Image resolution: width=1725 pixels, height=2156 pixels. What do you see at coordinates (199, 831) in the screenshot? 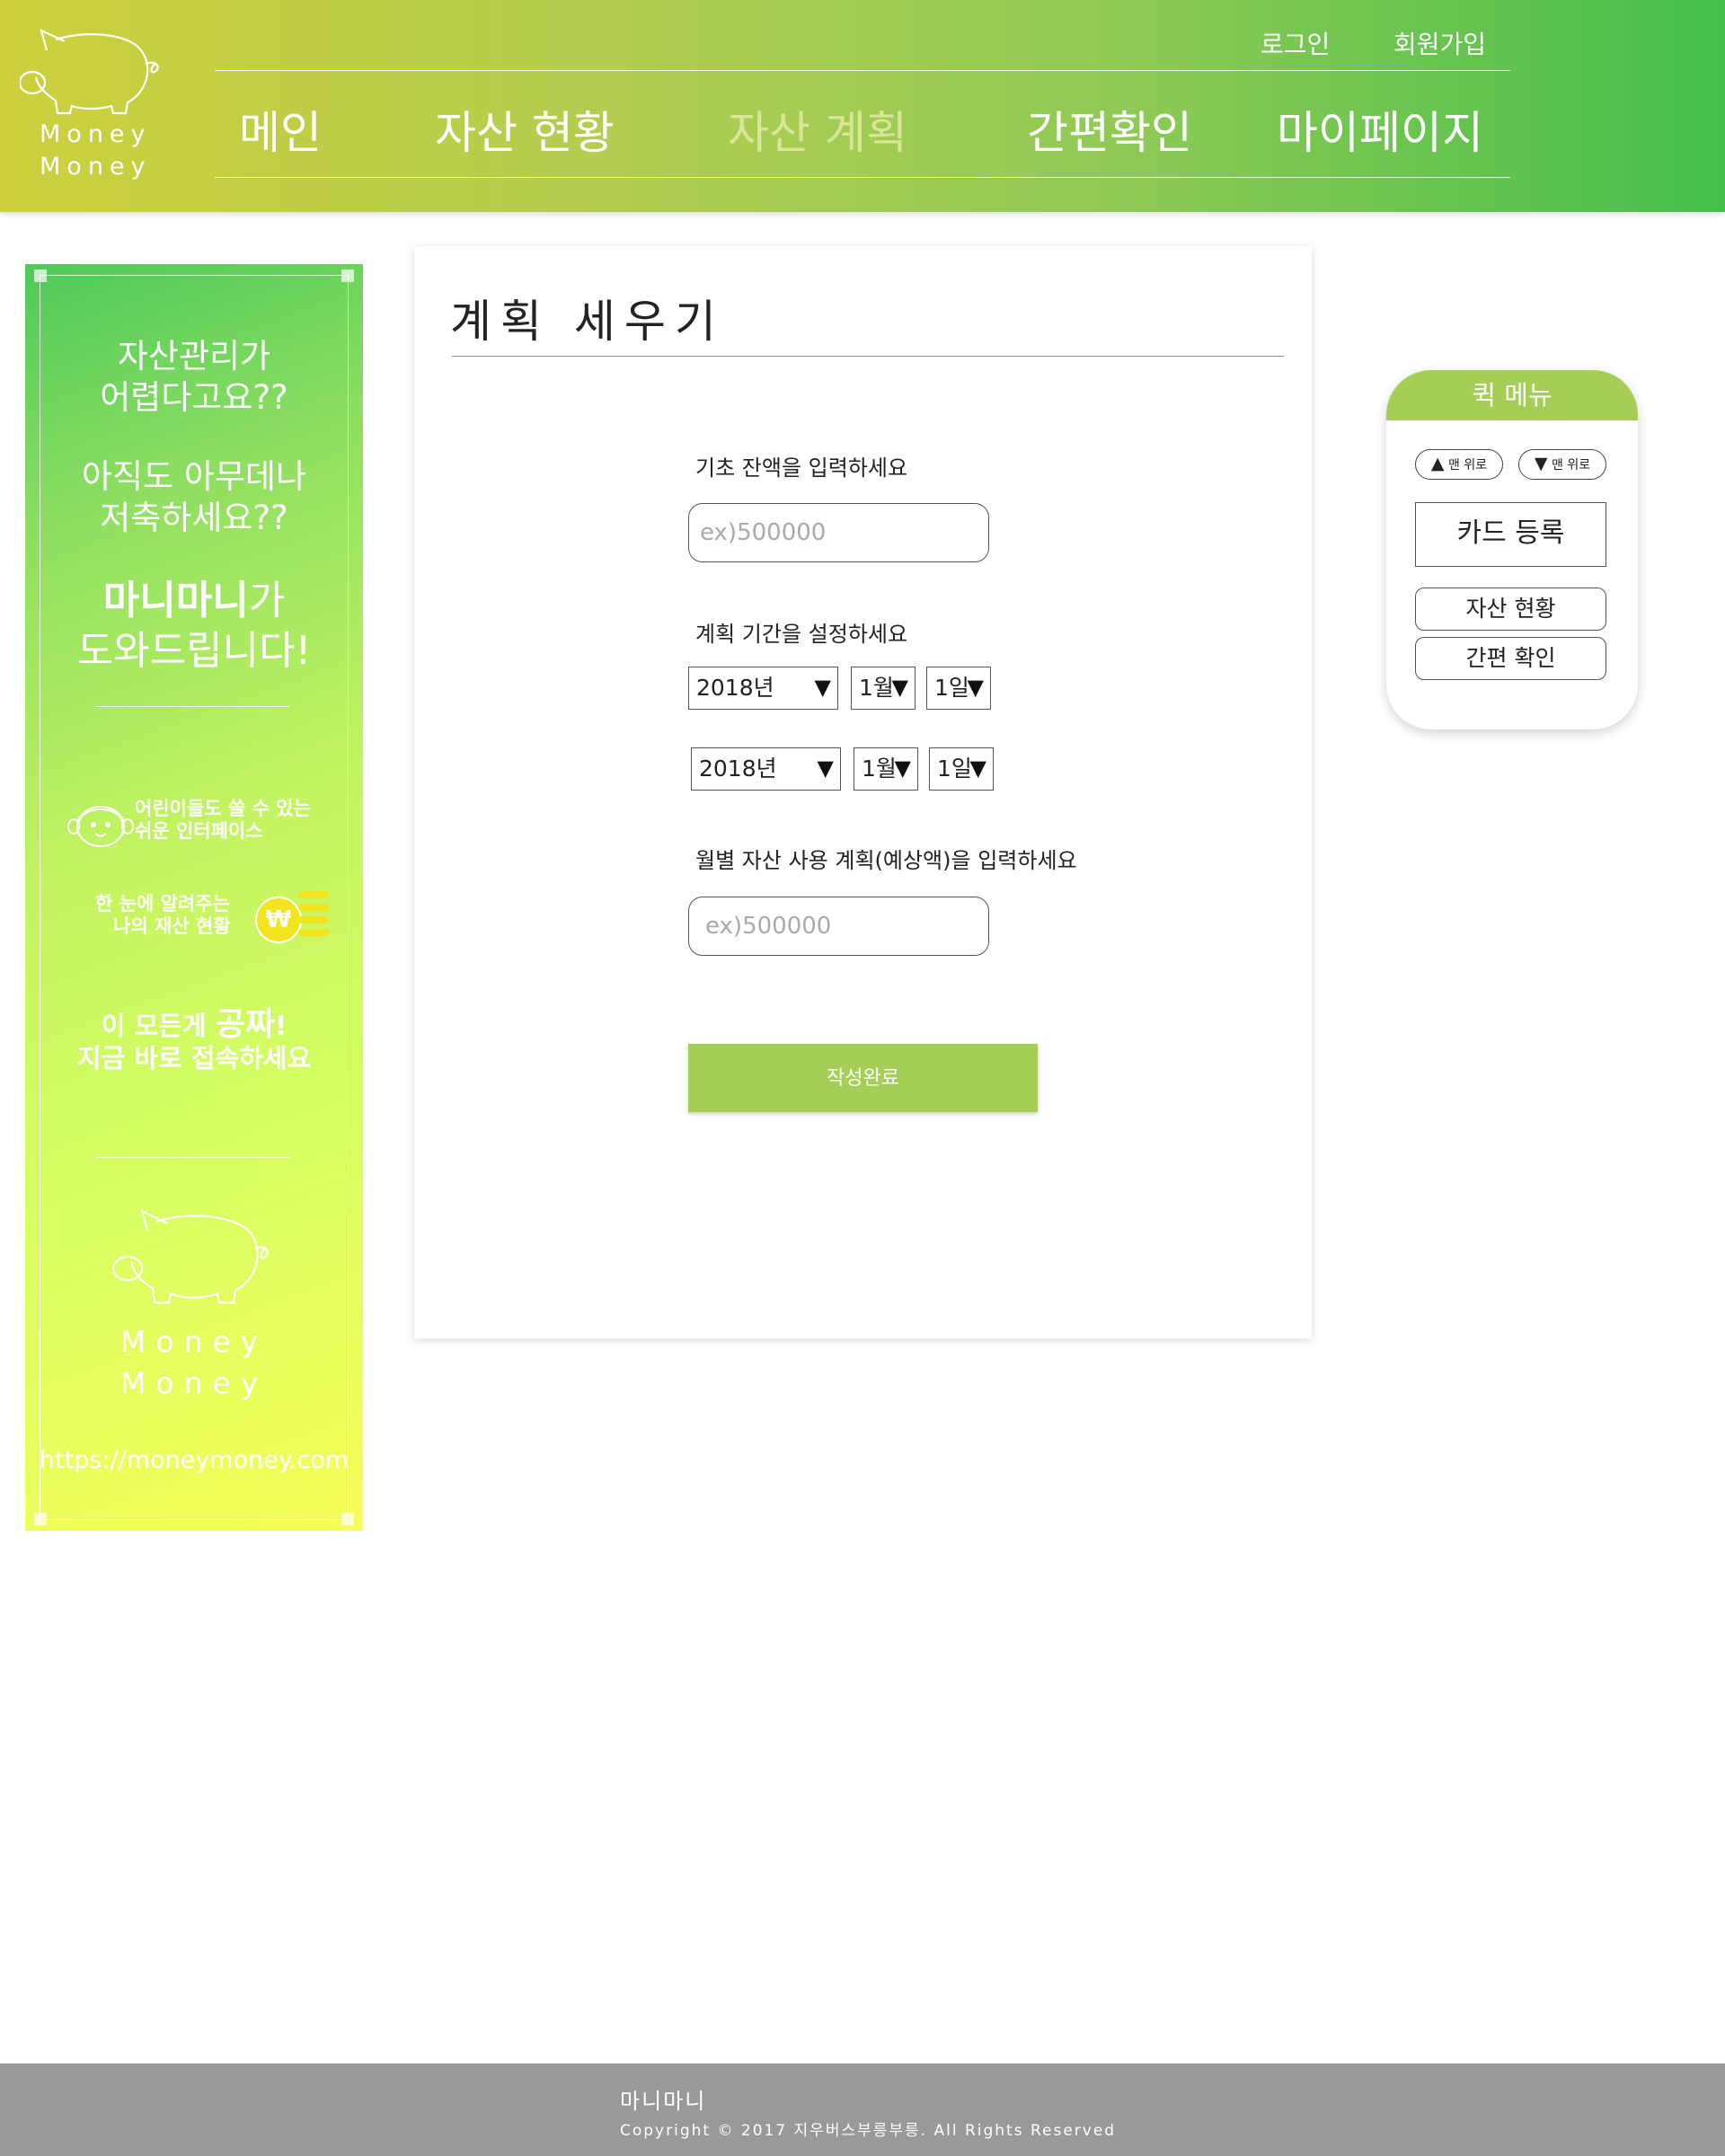
I see `feature1-line2: 쉬운 인터페이스` at bounding box center [199, 831].